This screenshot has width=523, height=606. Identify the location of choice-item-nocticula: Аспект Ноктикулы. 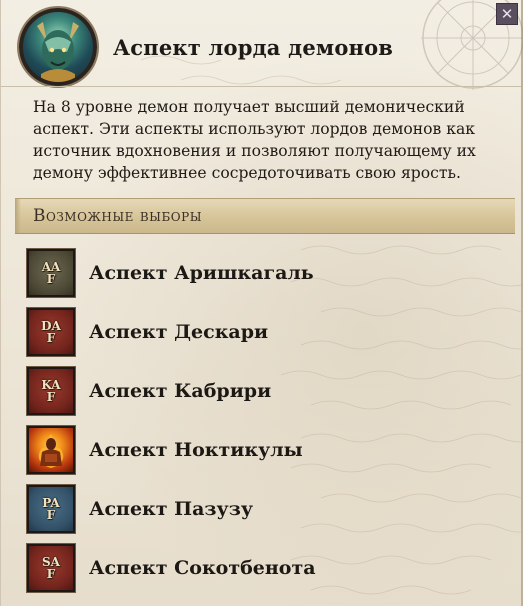
(261, 449).